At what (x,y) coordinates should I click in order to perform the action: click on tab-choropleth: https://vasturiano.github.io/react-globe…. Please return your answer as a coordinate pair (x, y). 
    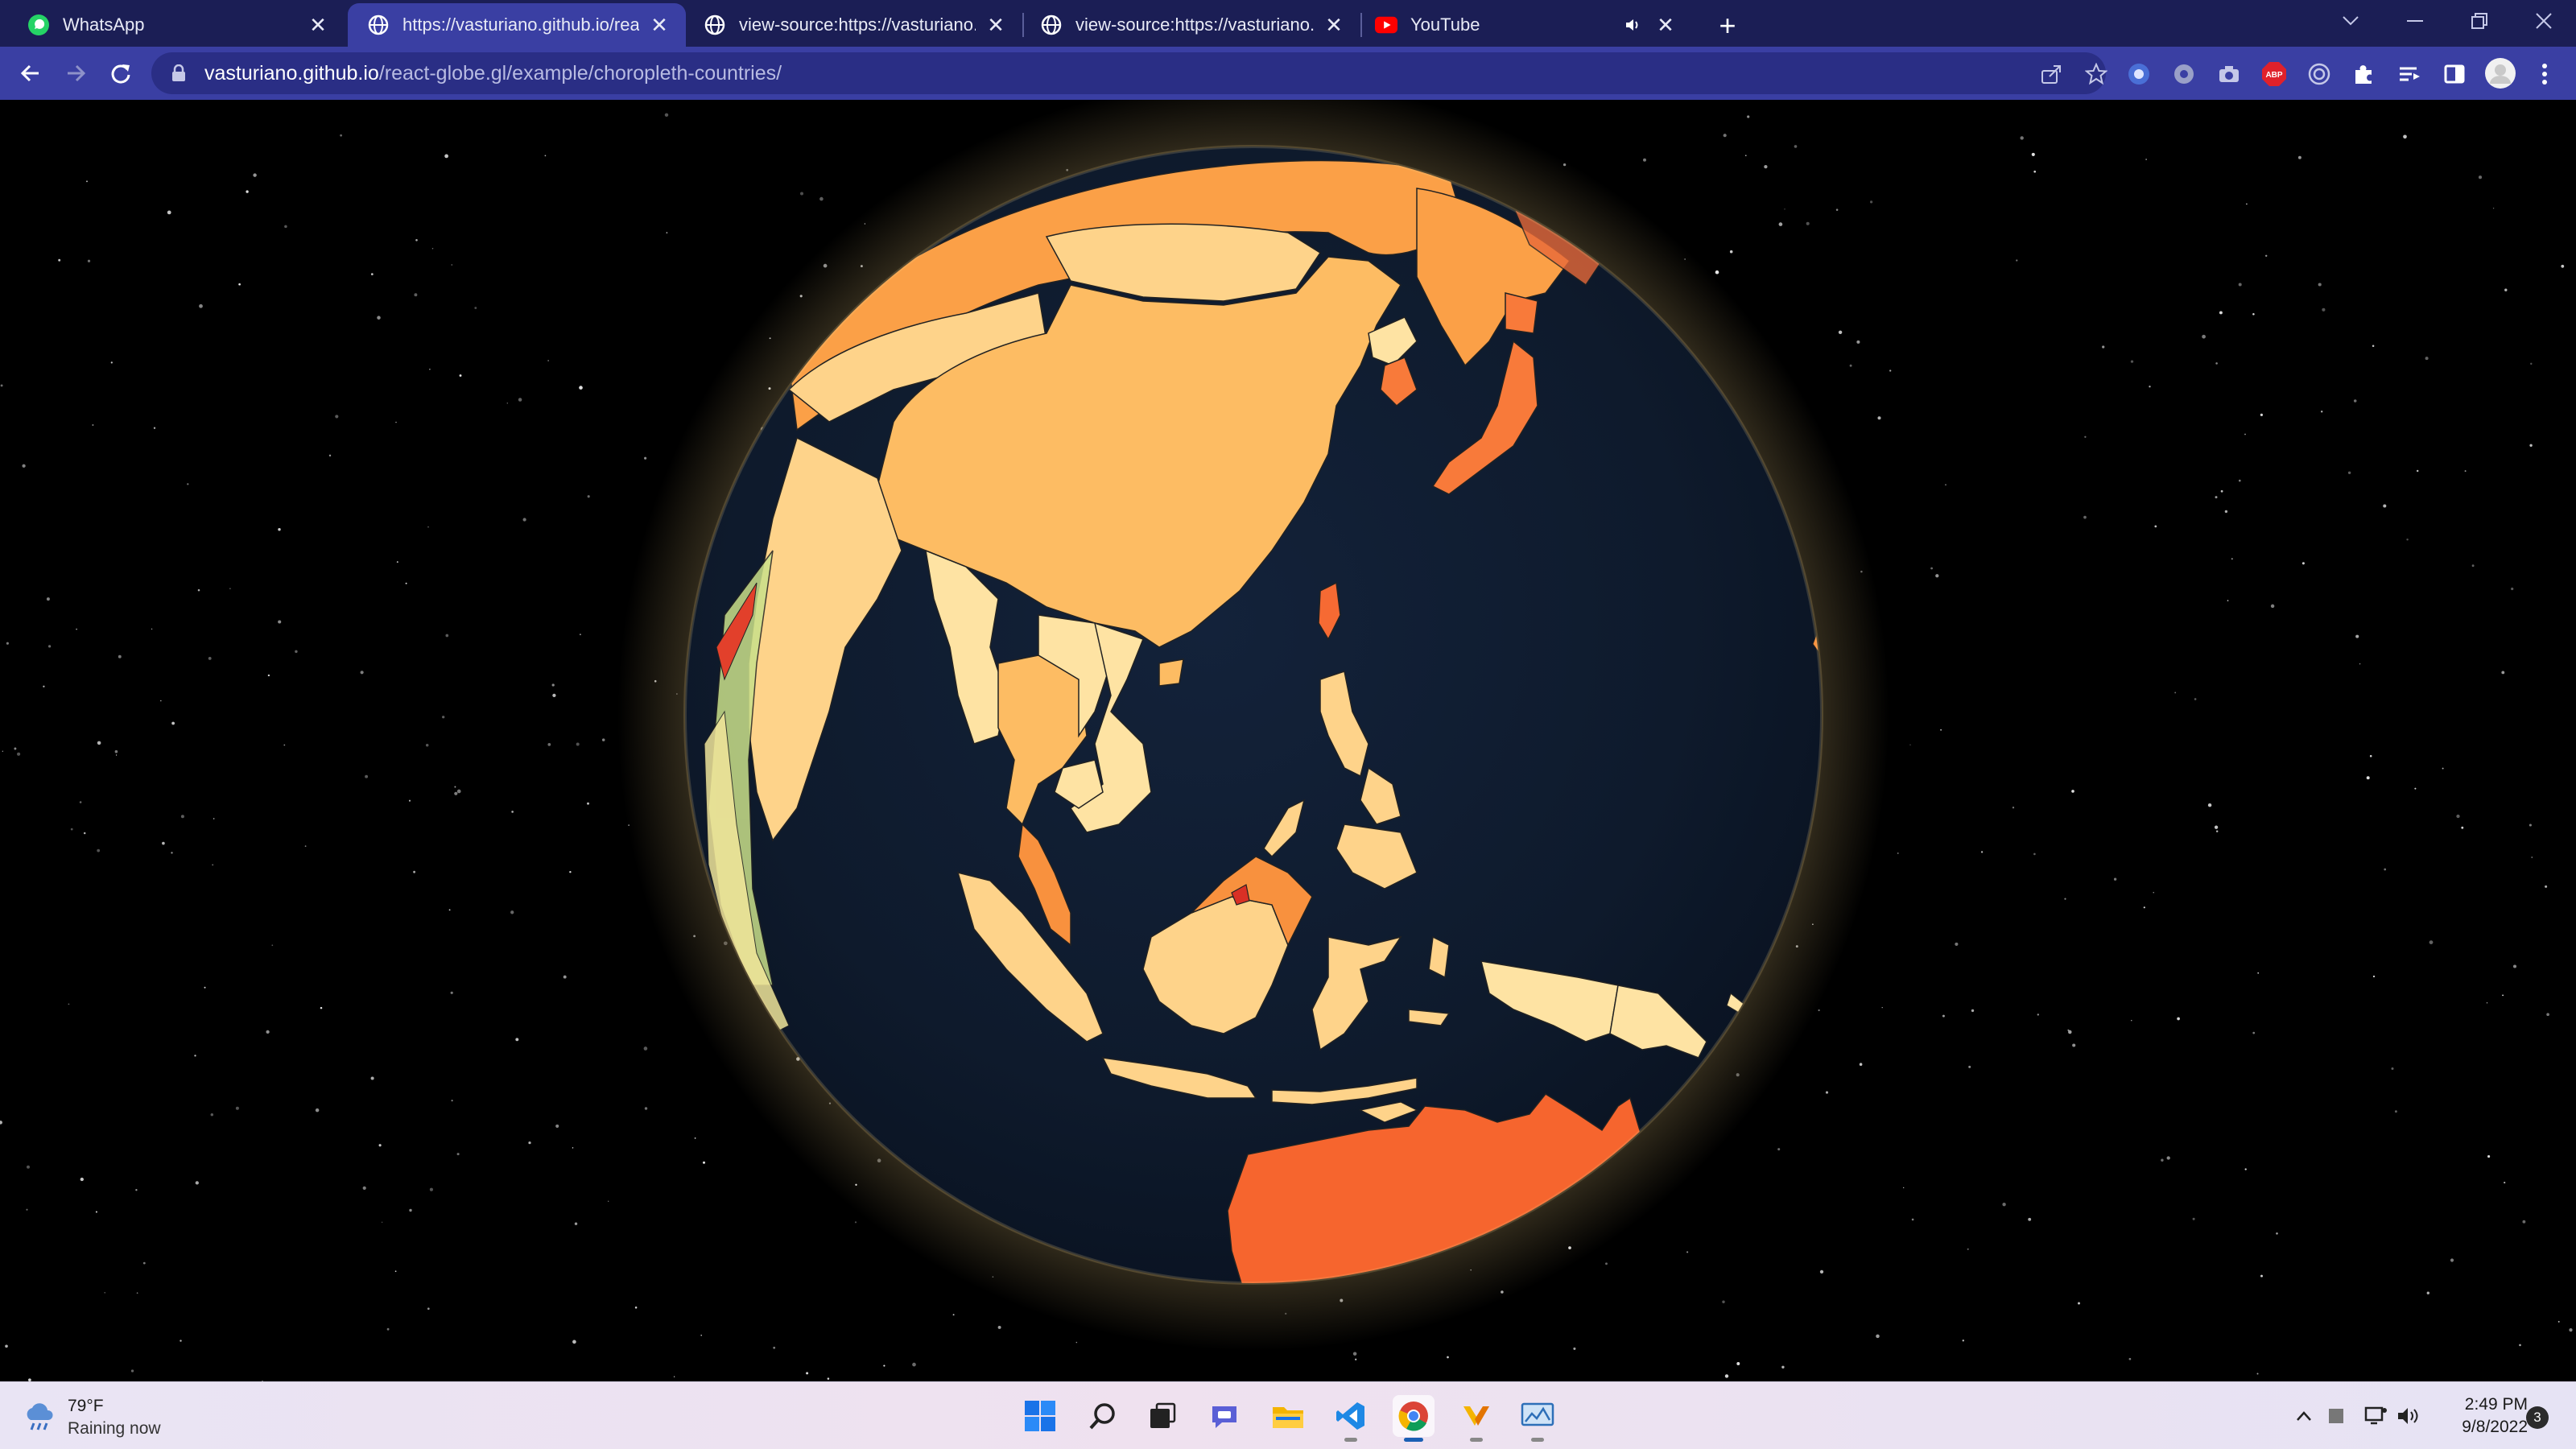
    Looking at the image, I should click on (517, 25).